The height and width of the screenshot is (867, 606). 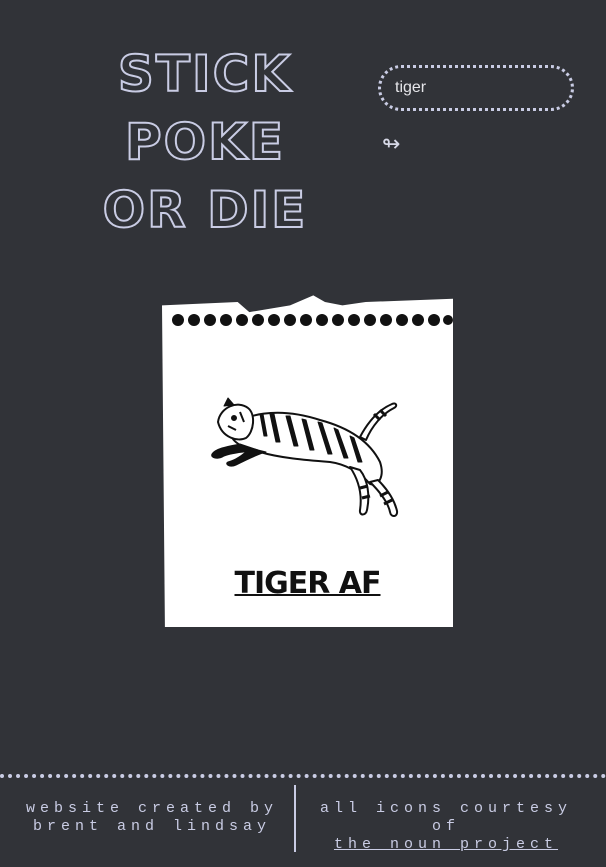 I want to click on footer-credits: website created by brent and lindsay, so click(x=152, y=818).